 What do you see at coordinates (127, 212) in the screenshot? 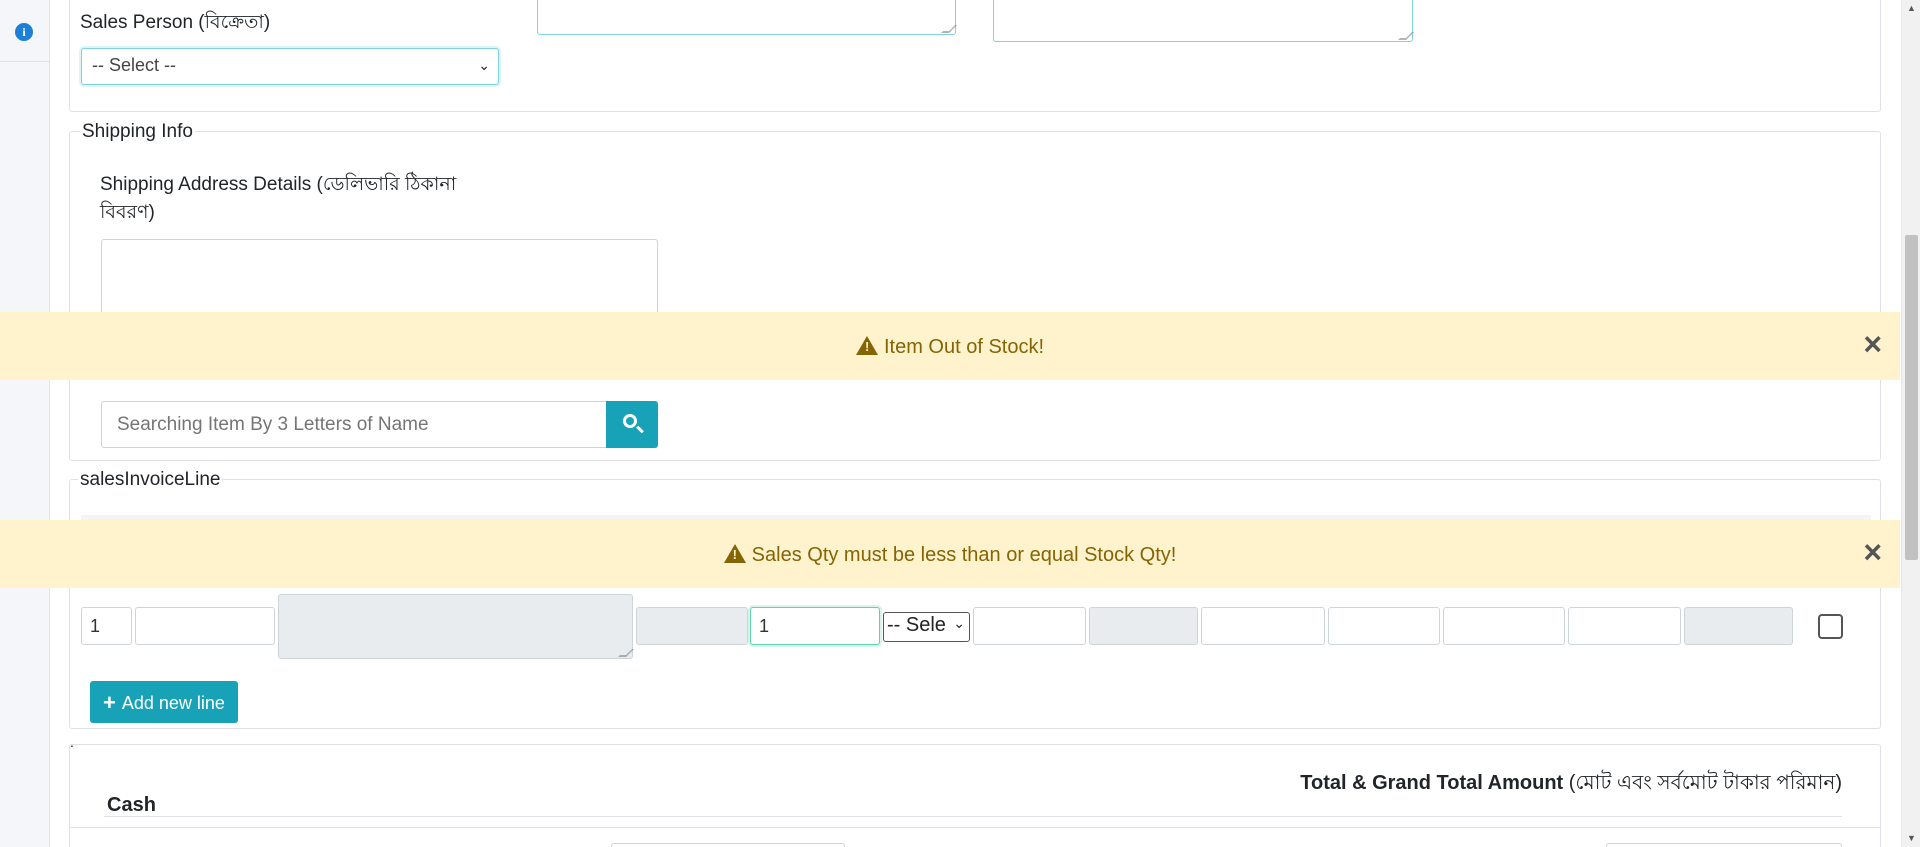
I see `shipping-address-label-line2: বিবরণ)` at bounding box center [127, 212].